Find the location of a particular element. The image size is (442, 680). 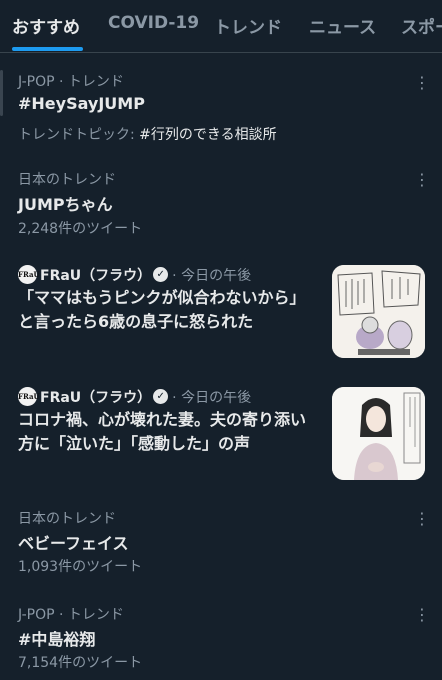

trend-item: J-POP · トレンド #中島裕翔 7,154件のツイート ⋮ is located at coordinates (221, 636).